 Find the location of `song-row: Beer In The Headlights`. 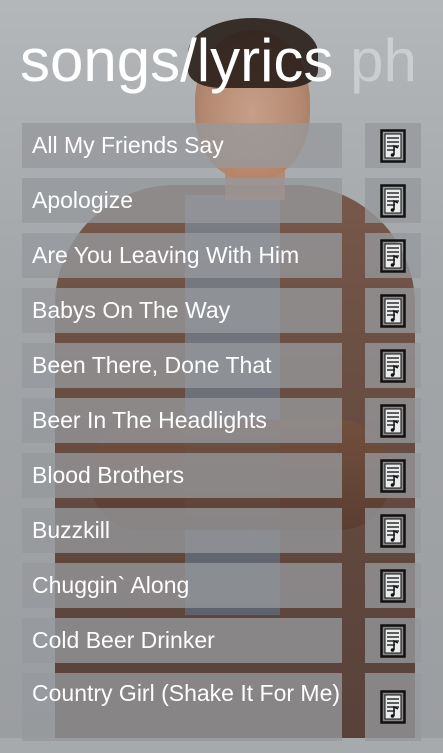

song-row: Beer In The Headlights is located at coordinates (222, 425).